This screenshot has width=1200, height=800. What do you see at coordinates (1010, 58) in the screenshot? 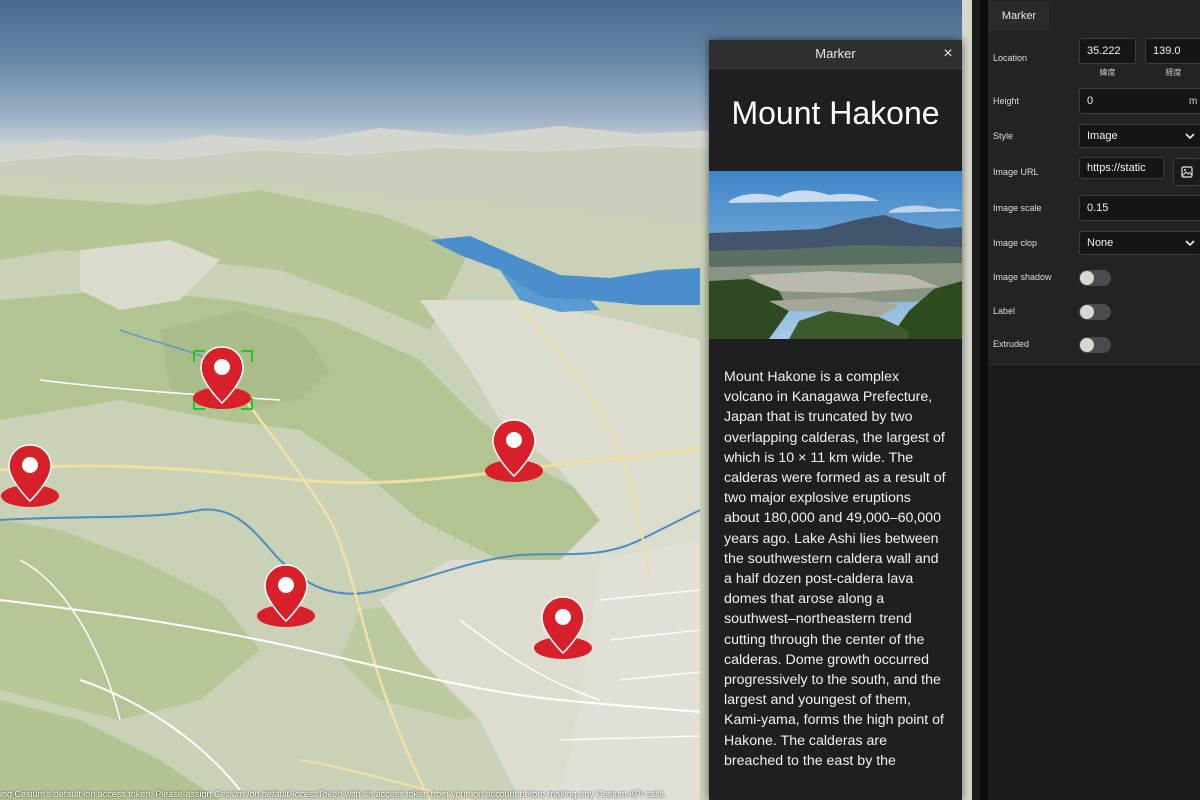
I see `location-label: Location` at bounding box center [1010, 58].